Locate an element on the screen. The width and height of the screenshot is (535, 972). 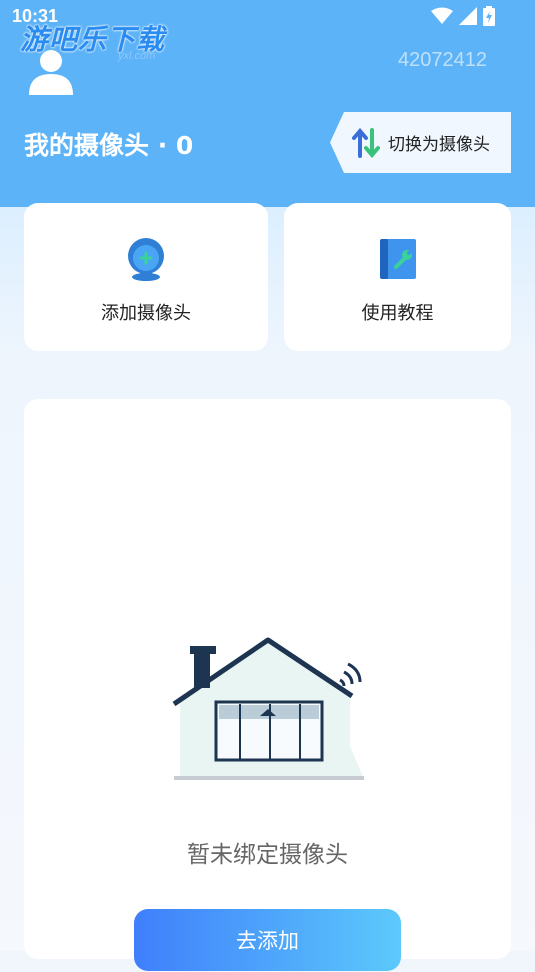
watermark-sub: yxl.com is located at coordinates (137, 56).